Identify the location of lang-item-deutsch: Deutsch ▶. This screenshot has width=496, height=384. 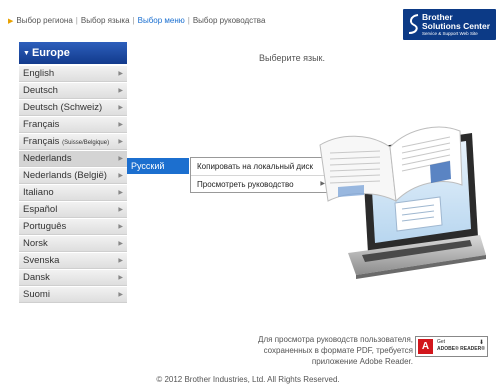
(73, 91).